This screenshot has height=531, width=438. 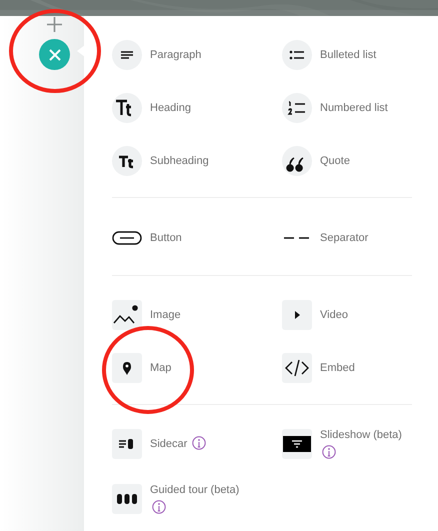 What do you see at coordinates (166, 238) in the screenshot?
I see `block-label: Button` at bounding box center [166, 238].